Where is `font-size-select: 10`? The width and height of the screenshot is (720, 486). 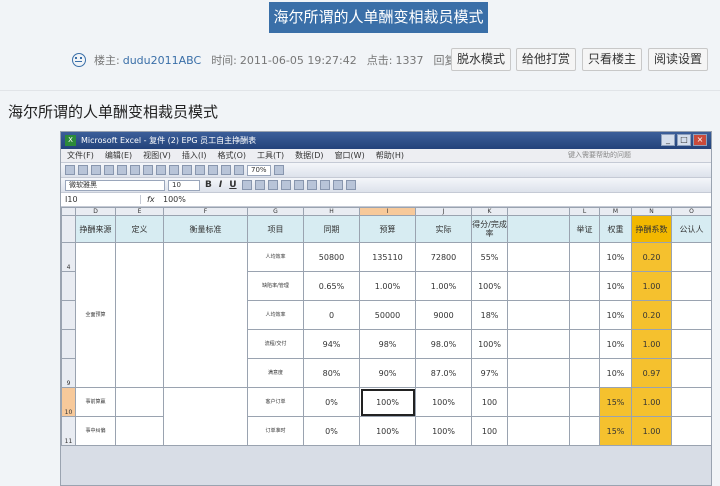
font-size-select: 10 is located at coordinates (184, 185).